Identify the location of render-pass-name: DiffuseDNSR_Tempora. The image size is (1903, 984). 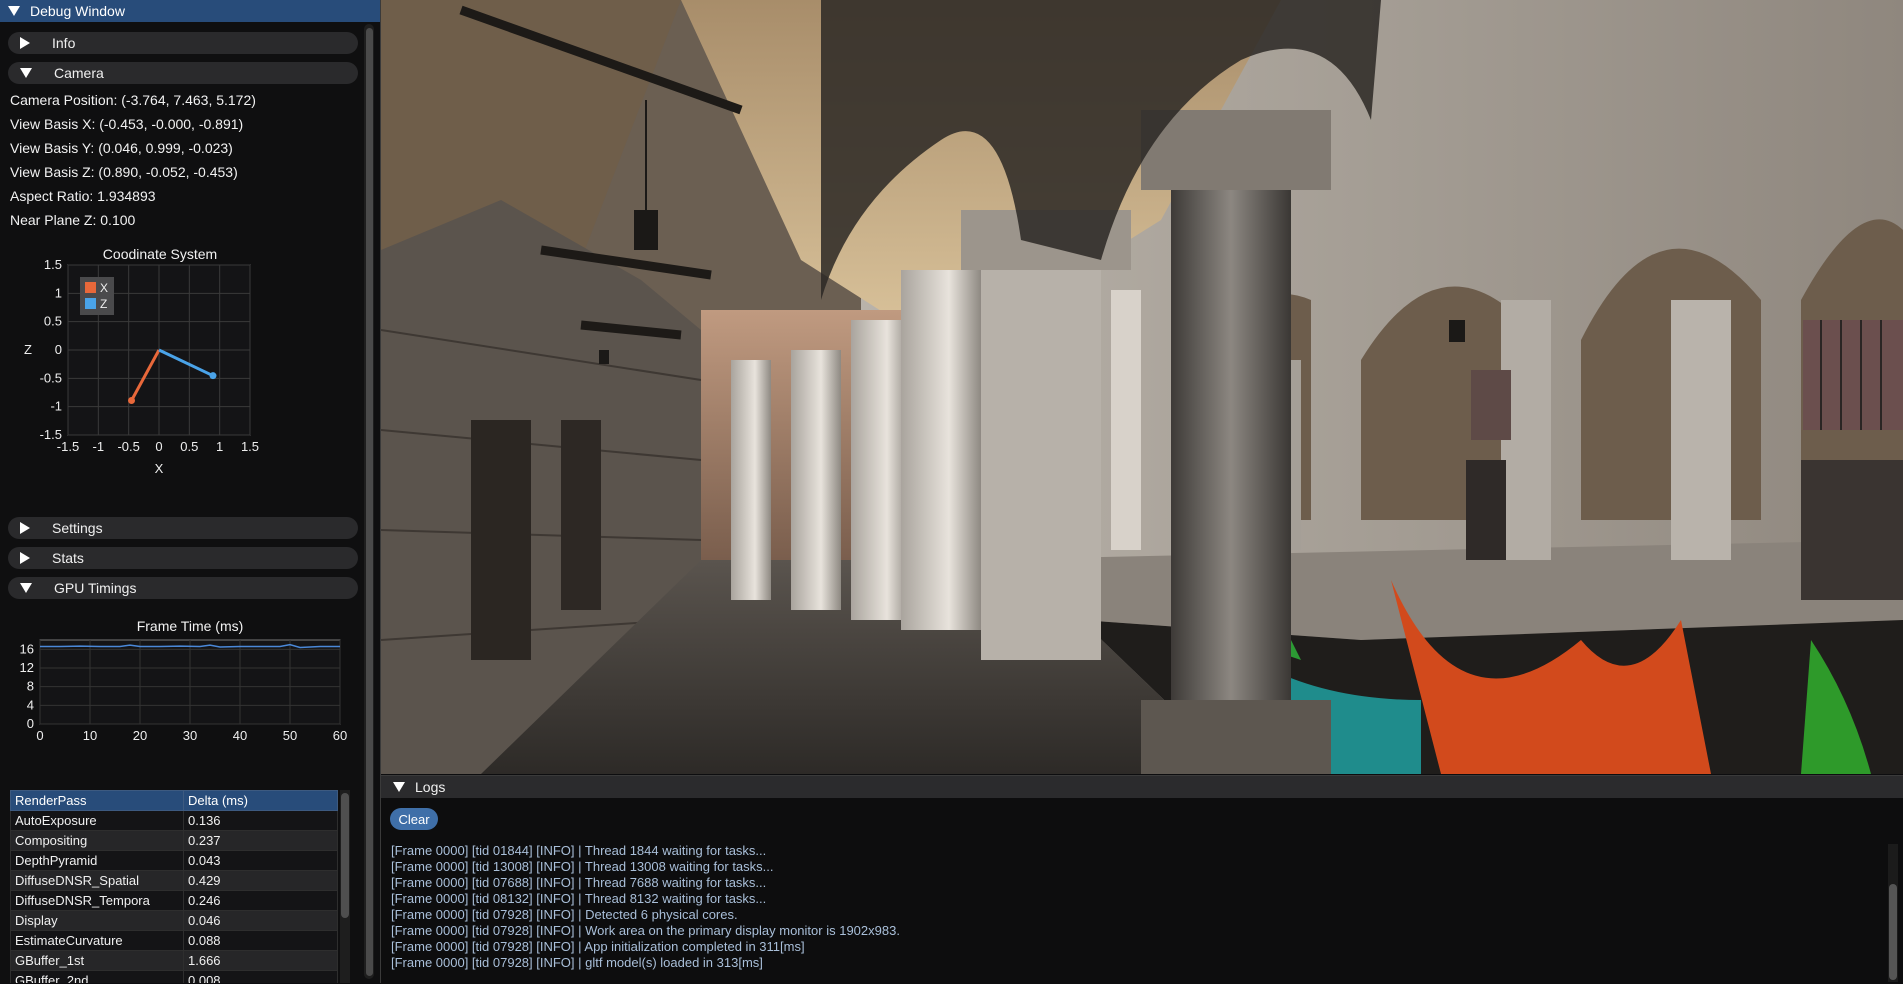
(97, 900).